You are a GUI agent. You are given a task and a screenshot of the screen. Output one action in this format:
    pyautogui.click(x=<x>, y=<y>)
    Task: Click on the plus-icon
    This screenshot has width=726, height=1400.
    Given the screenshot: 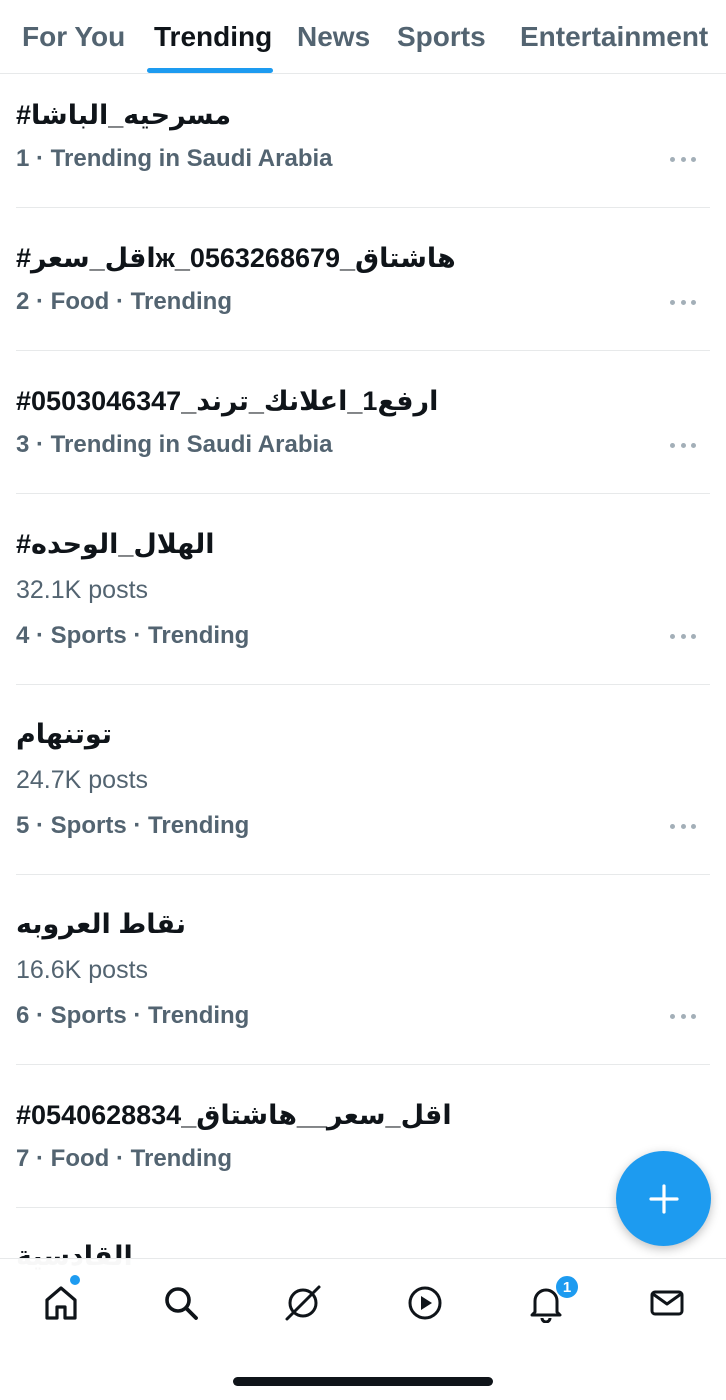 What is the action you would take?
    pyautogui.click(x=663, y=1198)
    